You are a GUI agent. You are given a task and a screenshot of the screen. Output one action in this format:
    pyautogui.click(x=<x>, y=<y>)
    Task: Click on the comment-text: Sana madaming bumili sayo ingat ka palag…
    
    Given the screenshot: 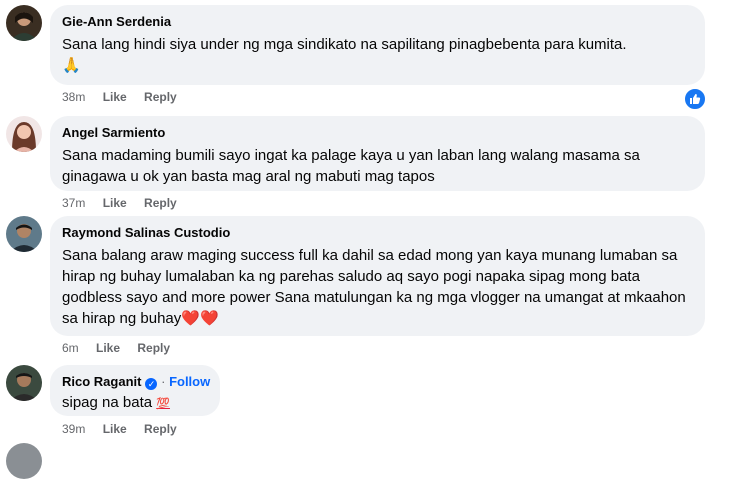 What is the action you would take?
    pyautogui.click(x=351, y=166)
    